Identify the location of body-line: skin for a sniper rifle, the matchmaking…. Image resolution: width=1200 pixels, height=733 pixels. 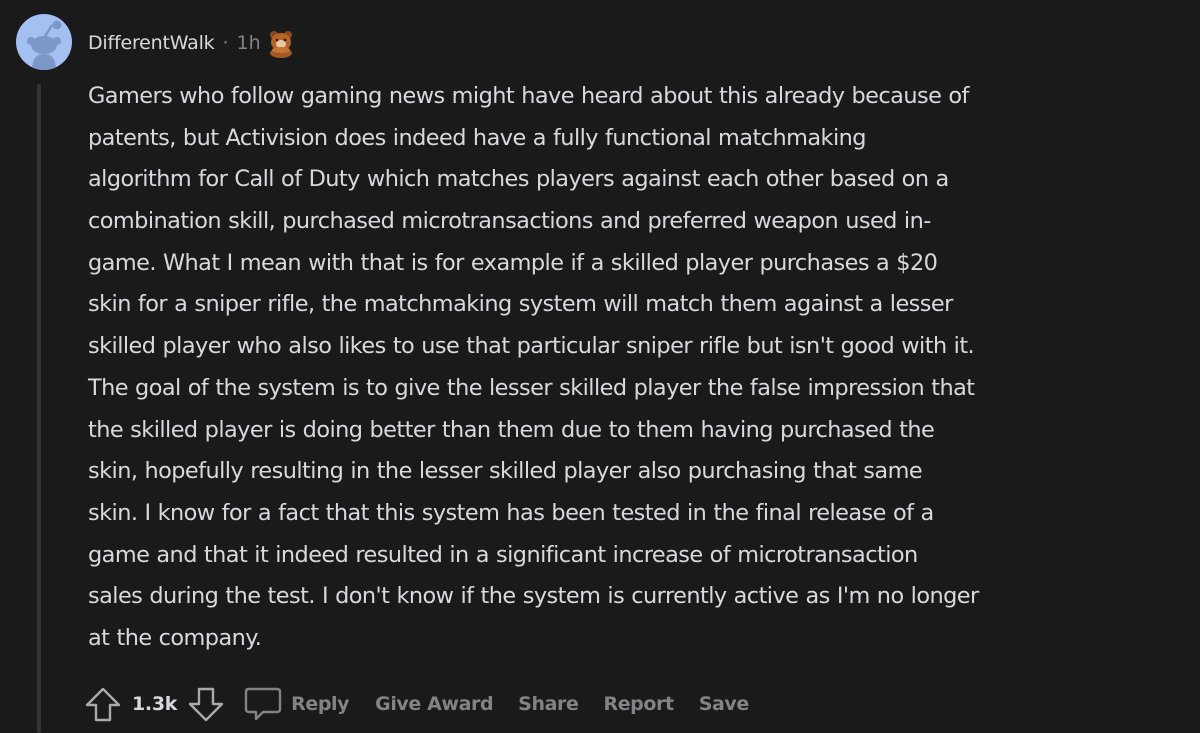
(520, 304).